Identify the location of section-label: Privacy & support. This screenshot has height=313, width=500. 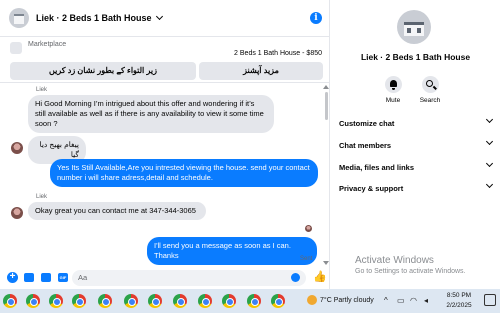
(371, 188).